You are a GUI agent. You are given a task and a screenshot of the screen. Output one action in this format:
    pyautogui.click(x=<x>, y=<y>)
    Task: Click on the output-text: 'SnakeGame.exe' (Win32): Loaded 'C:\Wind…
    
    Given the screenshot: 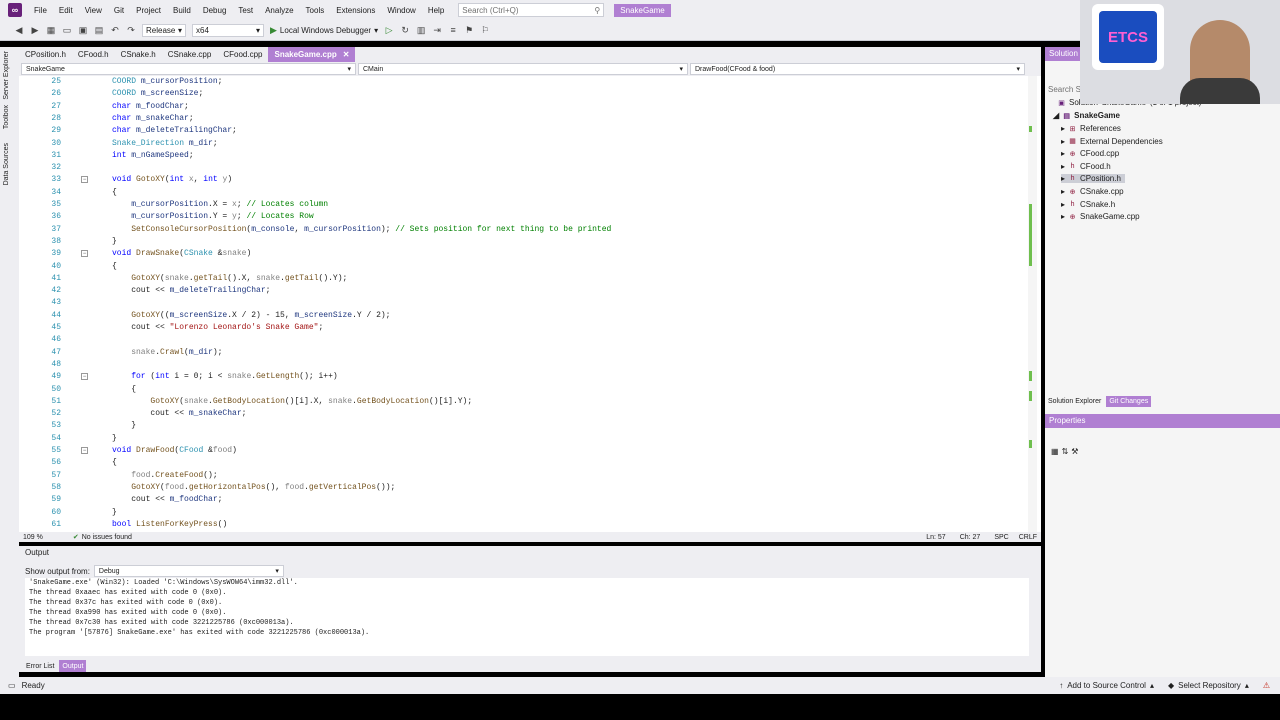 What is the action you would take?
    pyautogui.click(x=527, y=617)
    